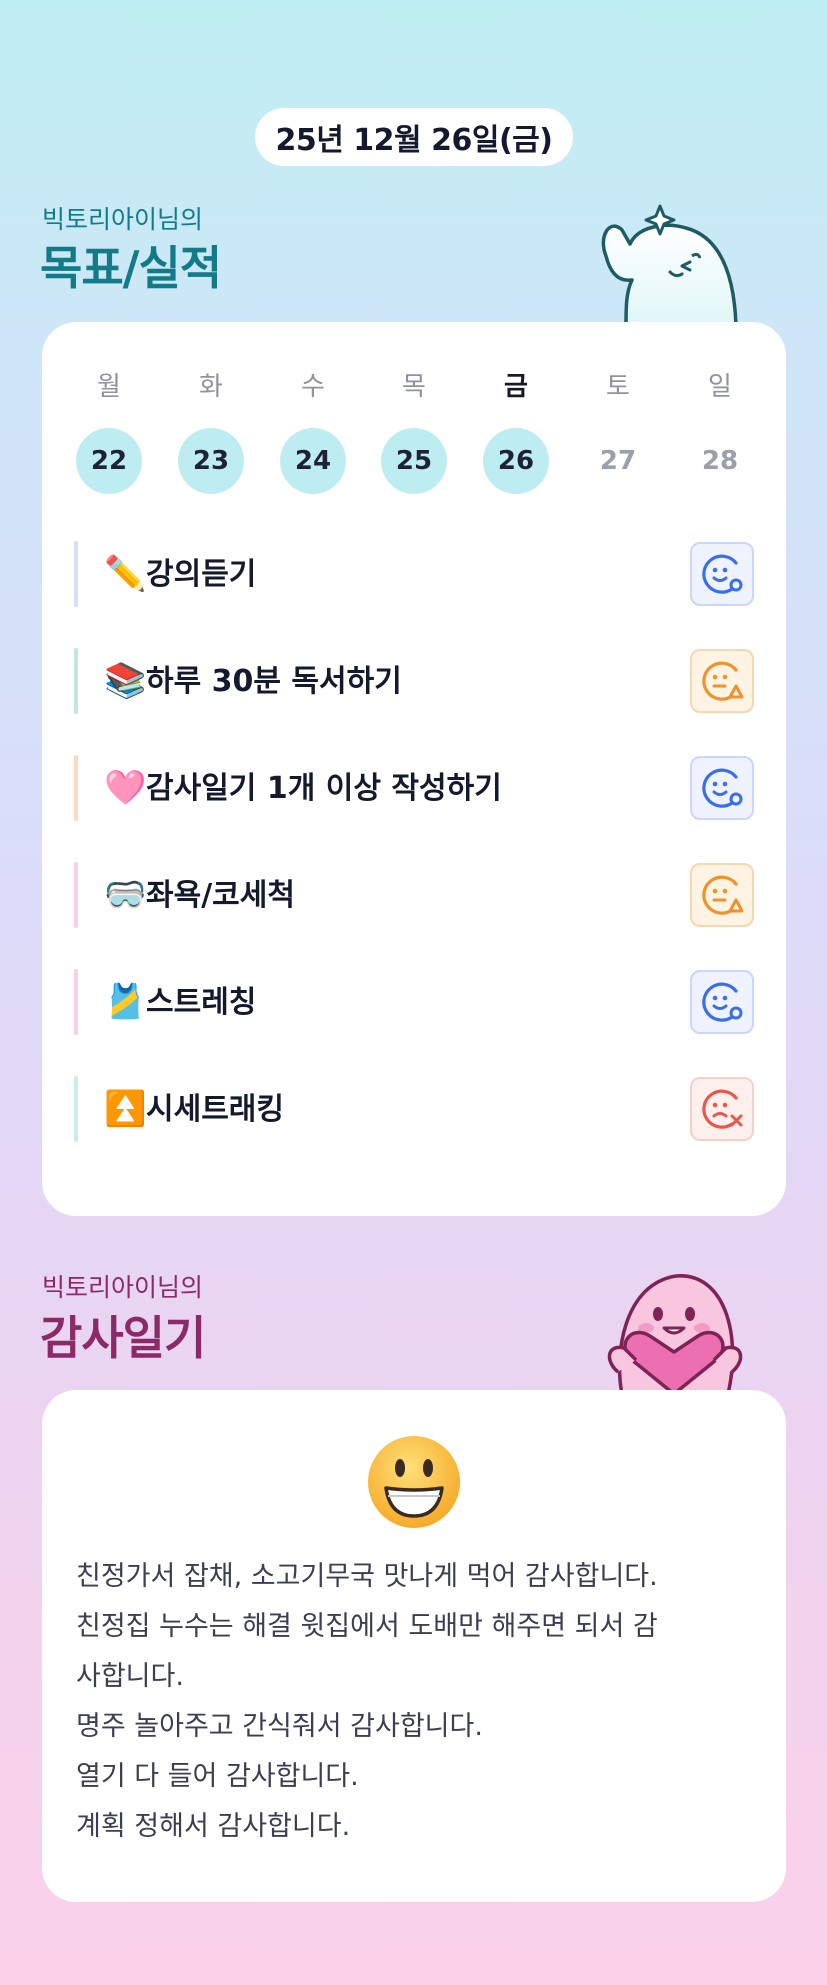  What do you see at coordinates (125, 1109) in the screenshot?
I see `double-up-arrow-icon: ⏫` at bounding box center [125, 1109].